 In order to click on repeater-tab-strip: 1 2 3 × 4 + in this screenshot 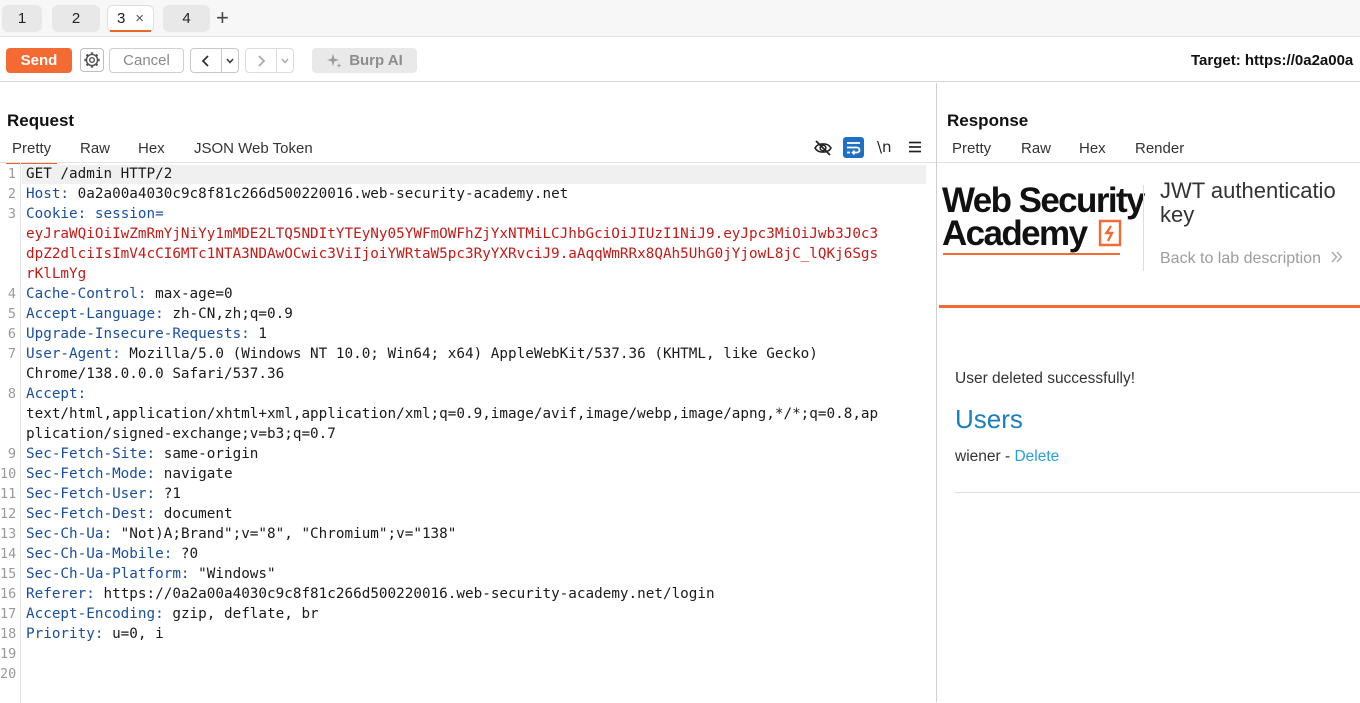, I will do `click(680, 18)`.